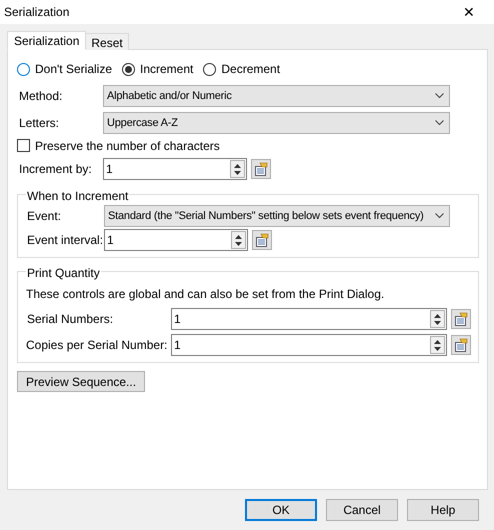 This screenshot has width=494, height=530. I want to click on close-button: ✕, so click(469, 12).